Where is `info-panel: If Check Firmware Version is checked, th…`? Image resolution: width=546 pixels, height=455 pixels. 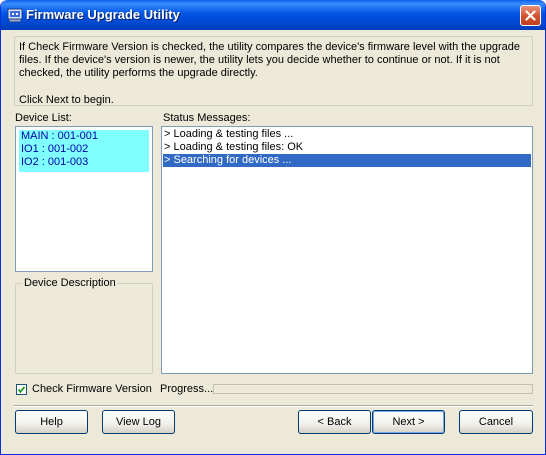
info-panel: If Check Firmware Version is checked, th… is located at coordinates (273, 71).